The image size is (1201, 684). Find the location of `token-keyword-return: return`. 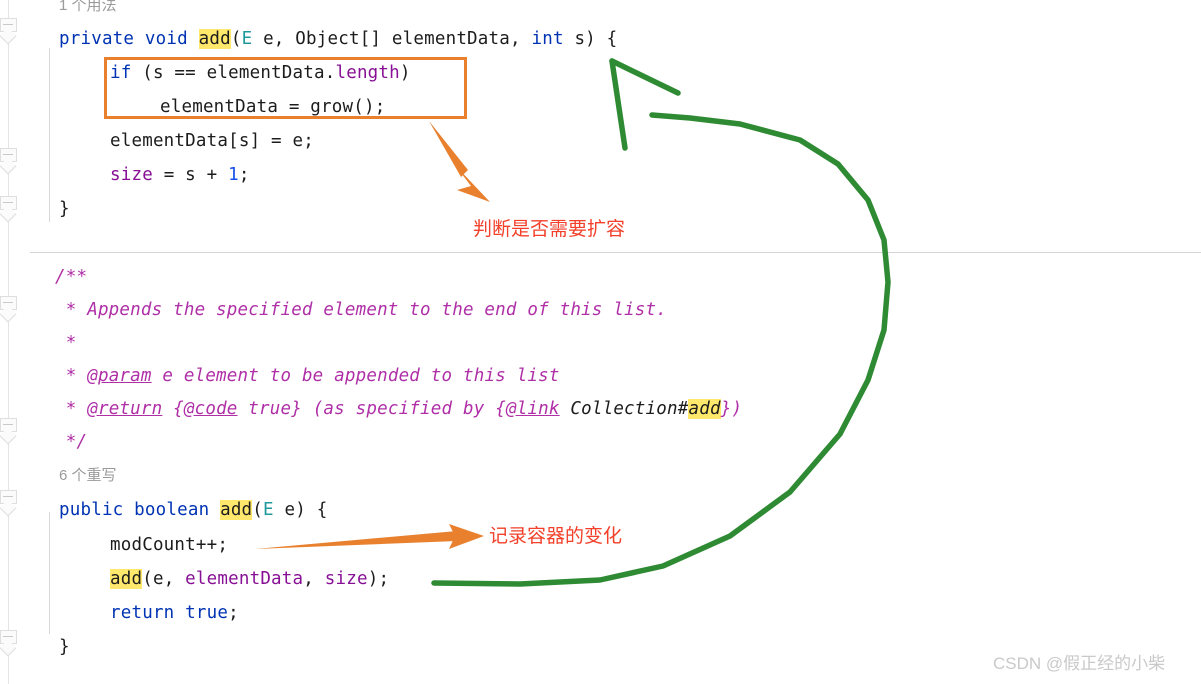

token-keyword-return: return is located at coordinates (142, 613).